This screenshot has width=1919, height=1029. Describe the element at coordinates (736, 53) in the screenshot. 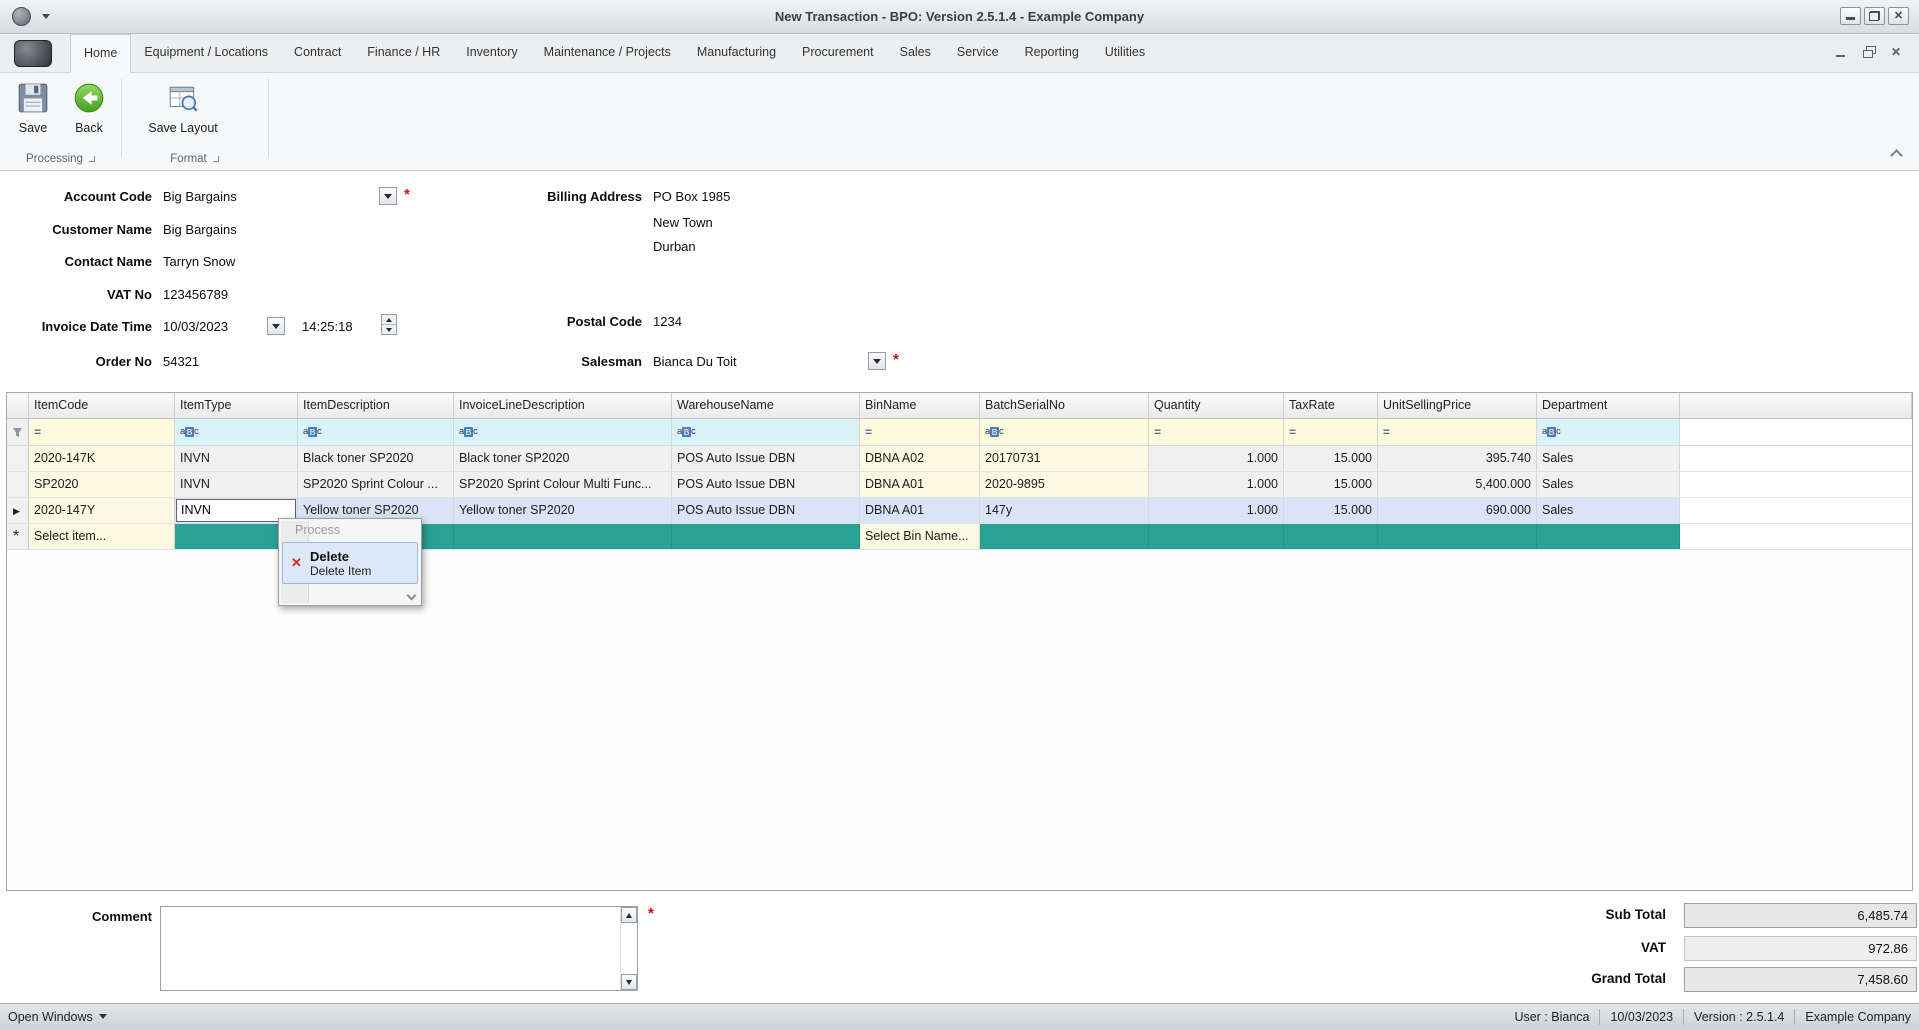

I see `tab-manufacturing: Manufacturing` at that location.